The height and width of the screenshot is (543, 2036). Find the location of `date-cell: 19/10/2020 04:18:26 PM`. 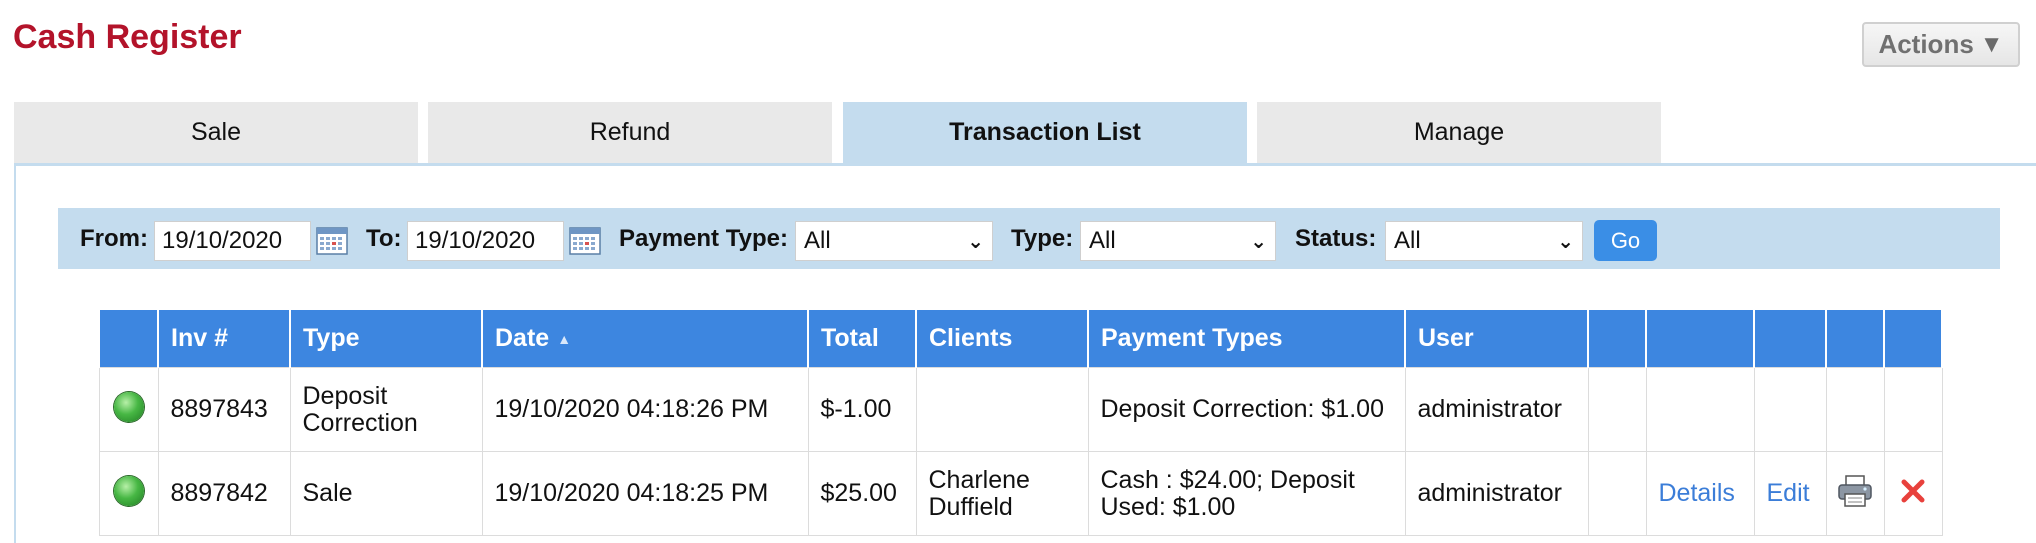

date-cell: 19/10/2020 04:18:26 PM is located at coordinates (645, 409).